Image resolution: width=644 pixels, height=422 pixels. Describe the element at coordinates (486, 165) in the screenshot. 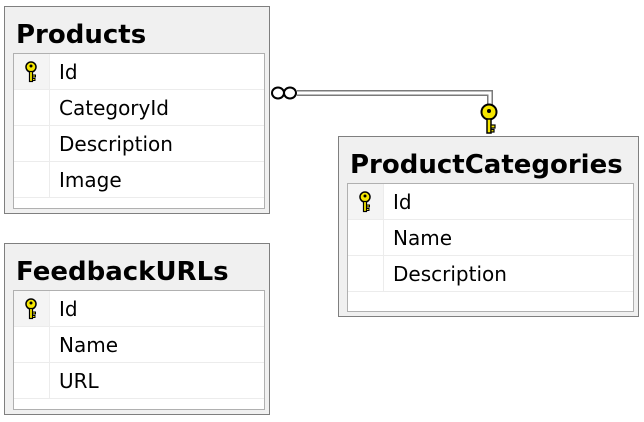

I see `table-title: ProductCategories` at that location.